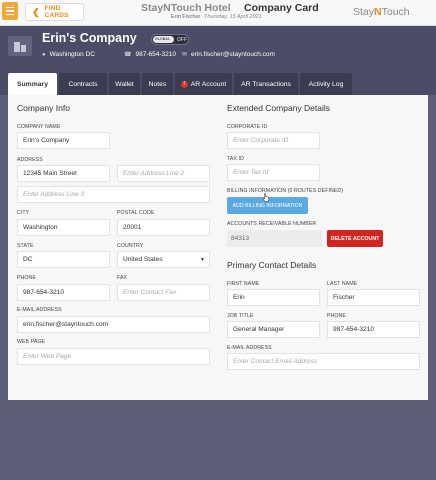 The width and height of the screenshot is (436, 480). What do you see at coordinates (240, 316) in the screenshot?
I see `job-title-label: JOB TITLE` at bounding box center [240, 316].